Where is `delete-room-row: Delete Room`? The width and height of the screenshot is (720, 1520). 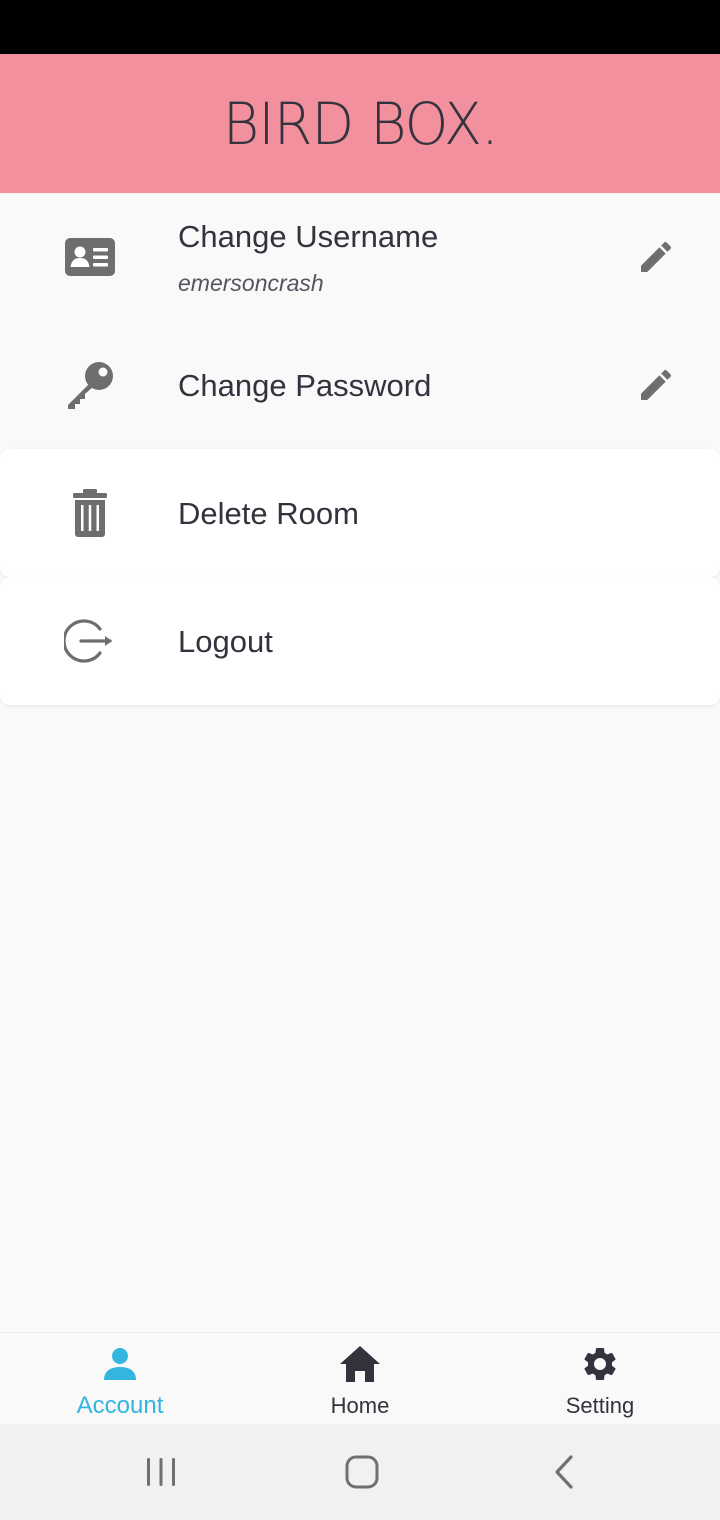 delete-room-row: Delete Room is located at coordinates (360, 513).